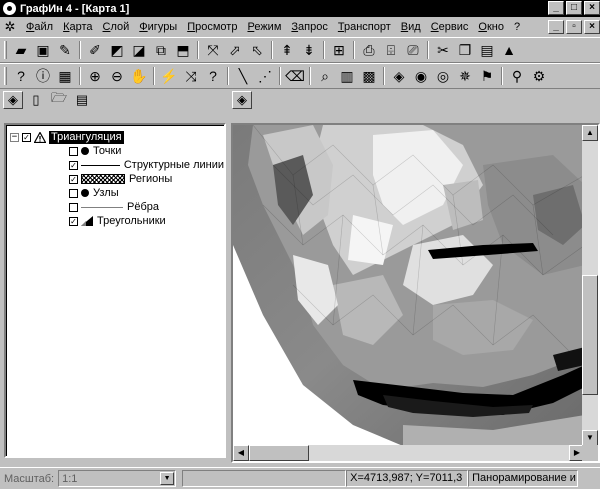 The height and width of the screenshot is (489, 600). Describe the element at coordinates (169, 76) in the screenshot. I see `split-icon: ⚡` at that location.